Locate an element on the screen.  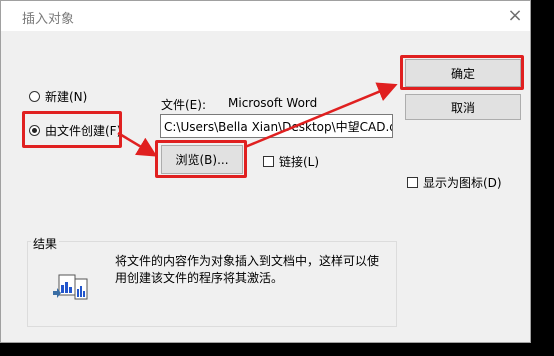
file-app-name: Microsoft Word is located at coordinates (273, 103).